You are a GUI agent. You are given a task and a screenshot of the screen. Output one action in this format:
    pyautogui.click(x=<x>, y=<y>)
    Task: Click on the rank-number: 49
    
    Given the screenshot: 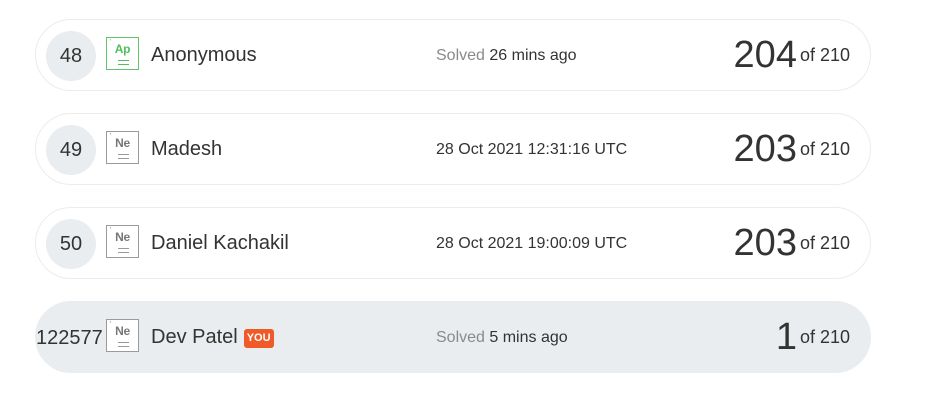 What is the action you would take?
    pyautogui.click(x=71, y=150)
    